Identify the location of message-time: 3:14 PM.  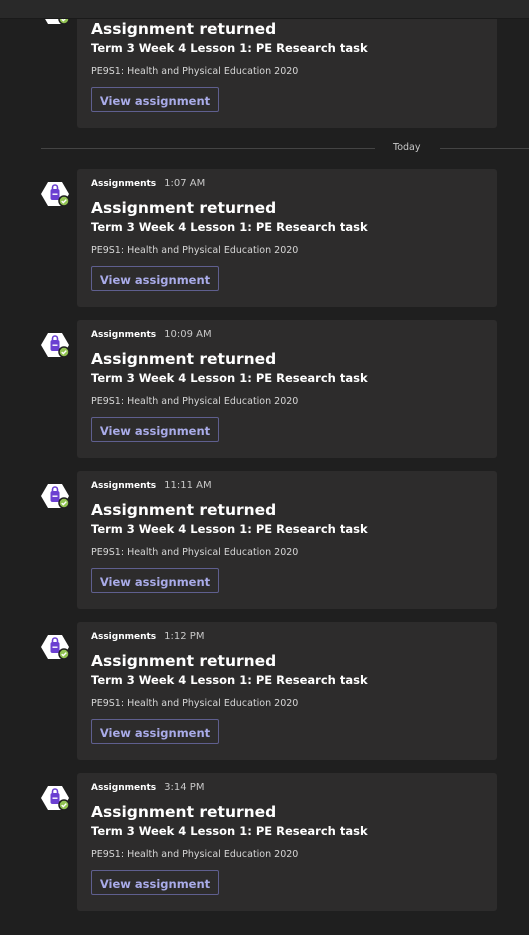
(184, 787).